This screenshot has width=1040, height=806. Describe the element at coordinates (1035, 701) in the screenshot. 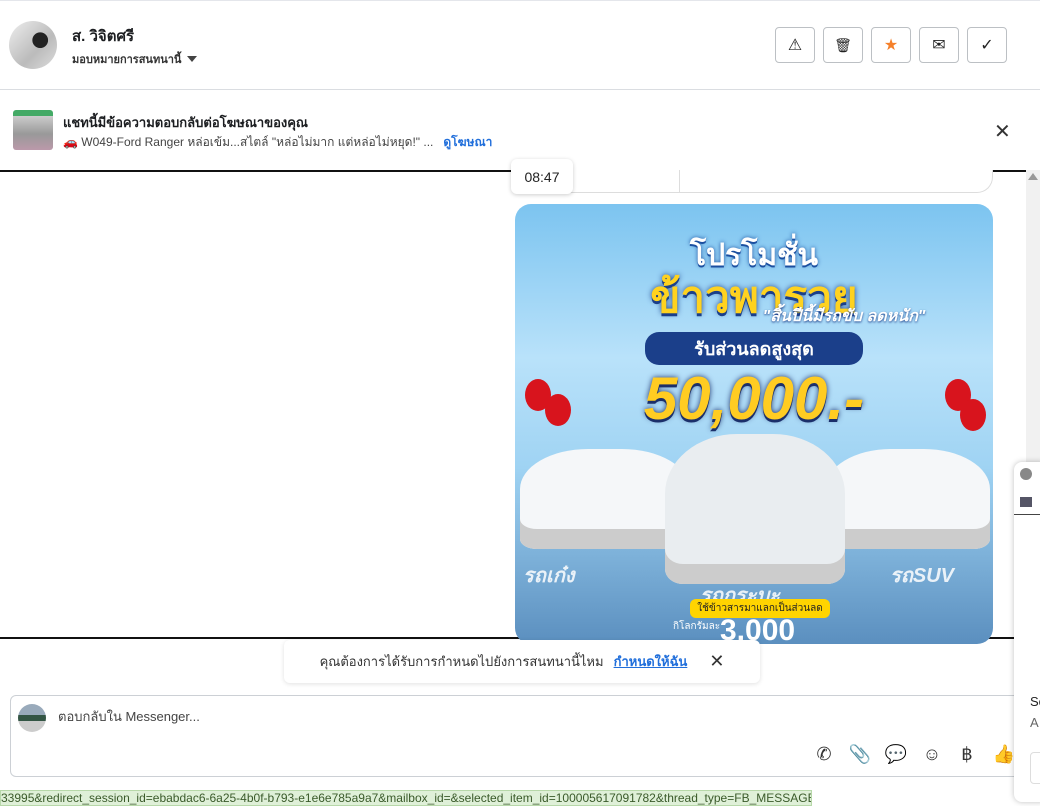

I see `popup-line1: Sc` at that location.